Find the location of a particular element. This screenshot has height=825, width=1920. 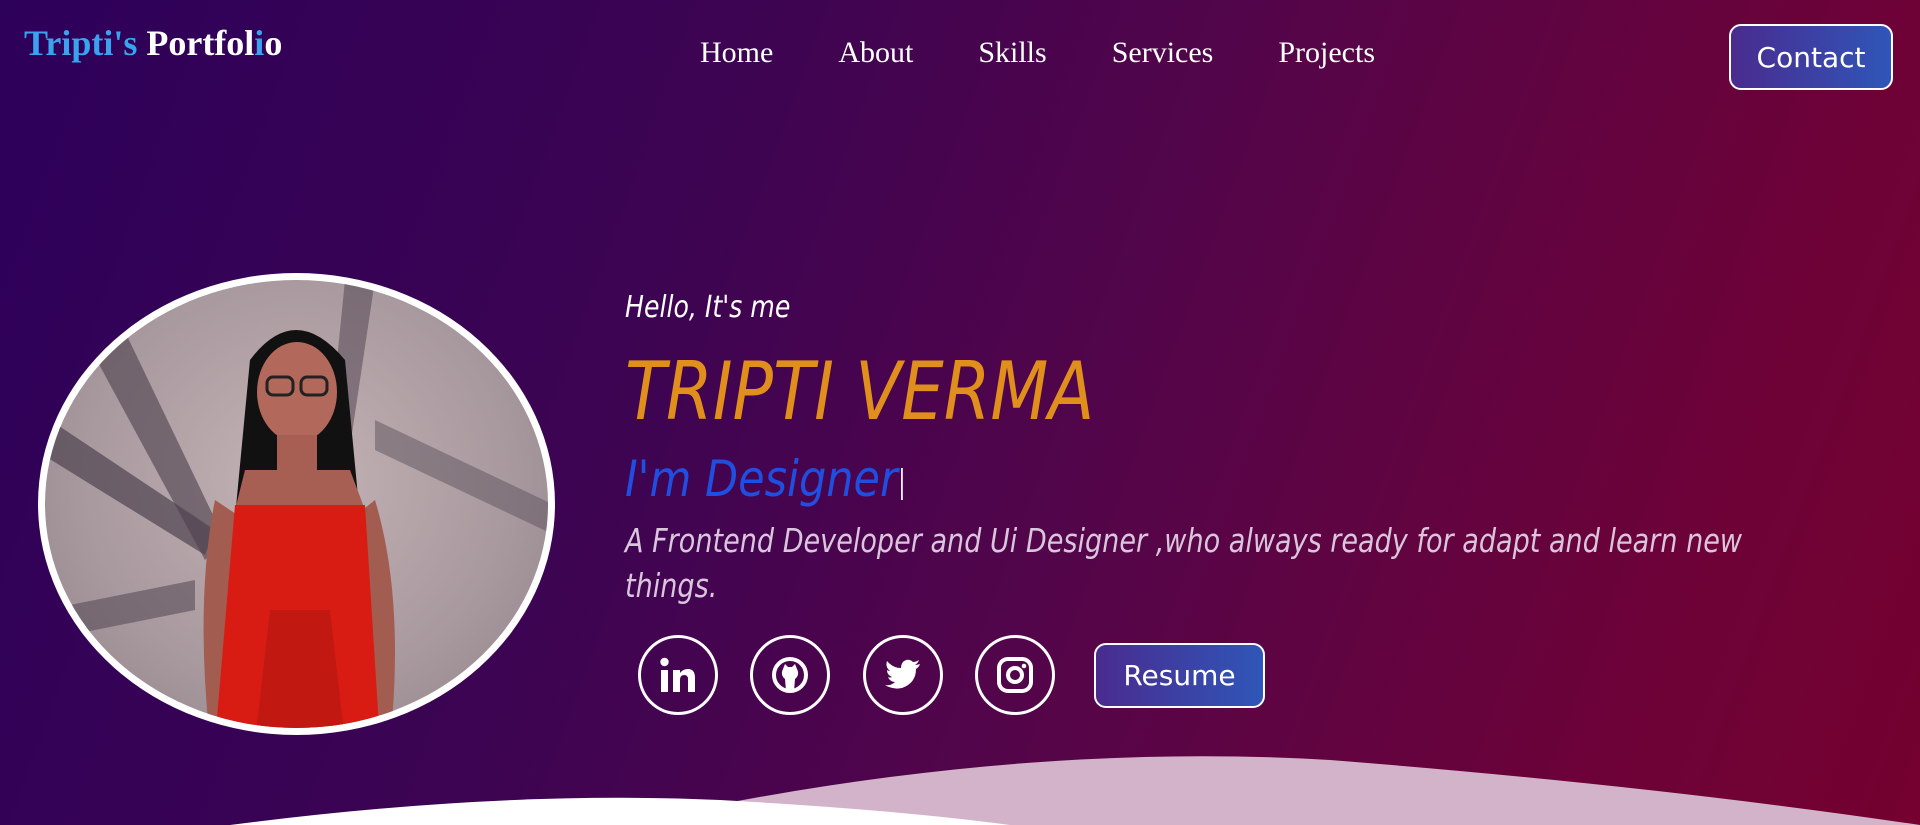

twitter-icon is located at coordinates (902, 674).